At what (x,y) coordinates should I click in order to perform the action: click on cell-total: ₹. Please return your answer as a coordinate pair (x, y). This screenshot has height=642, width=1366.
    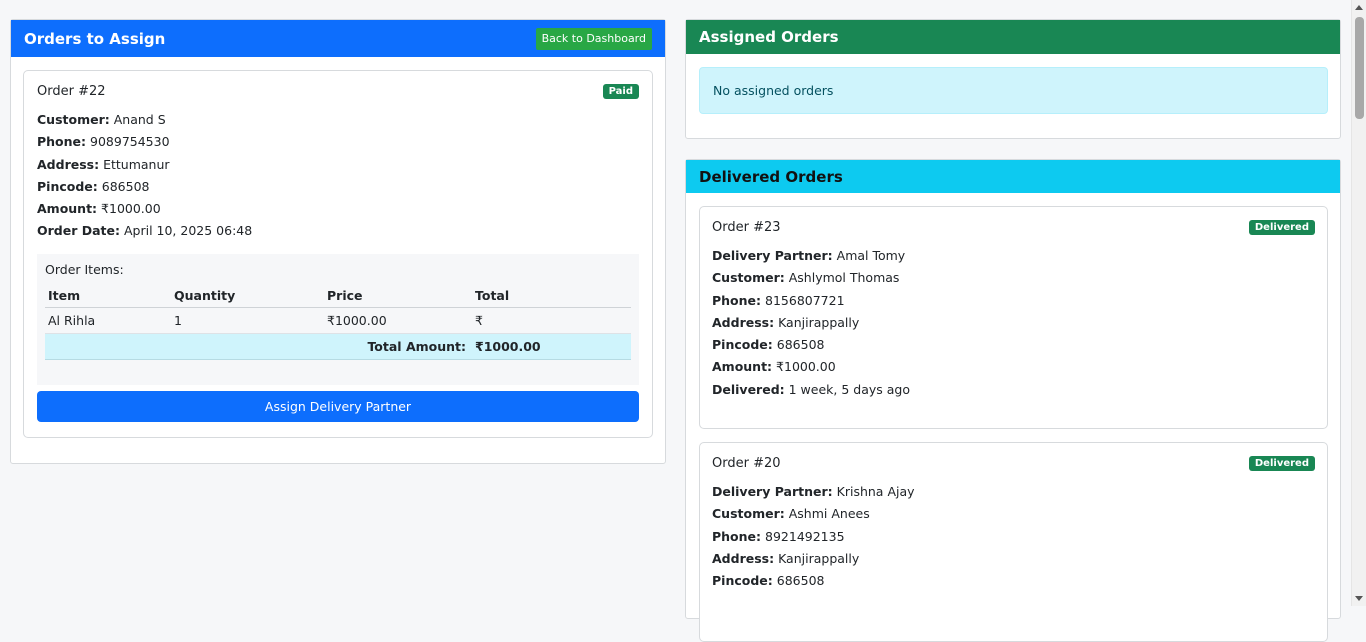
    Looking at the image, I should click on (551, 321).